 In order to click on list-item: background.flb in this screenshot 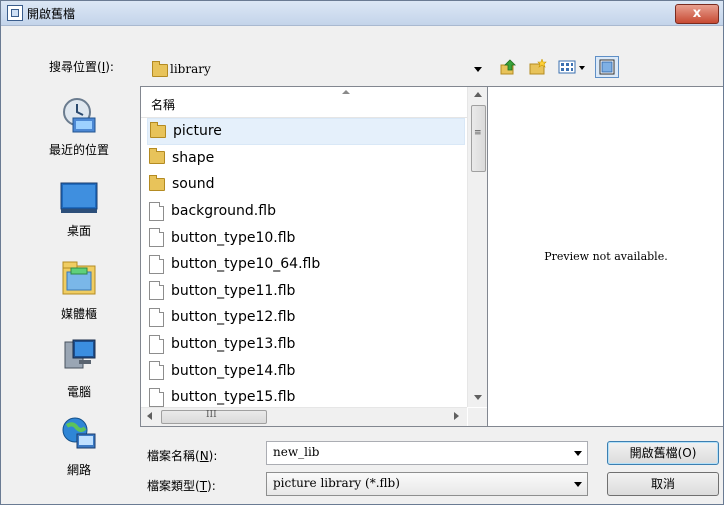, I will do `click(307, 211)`.